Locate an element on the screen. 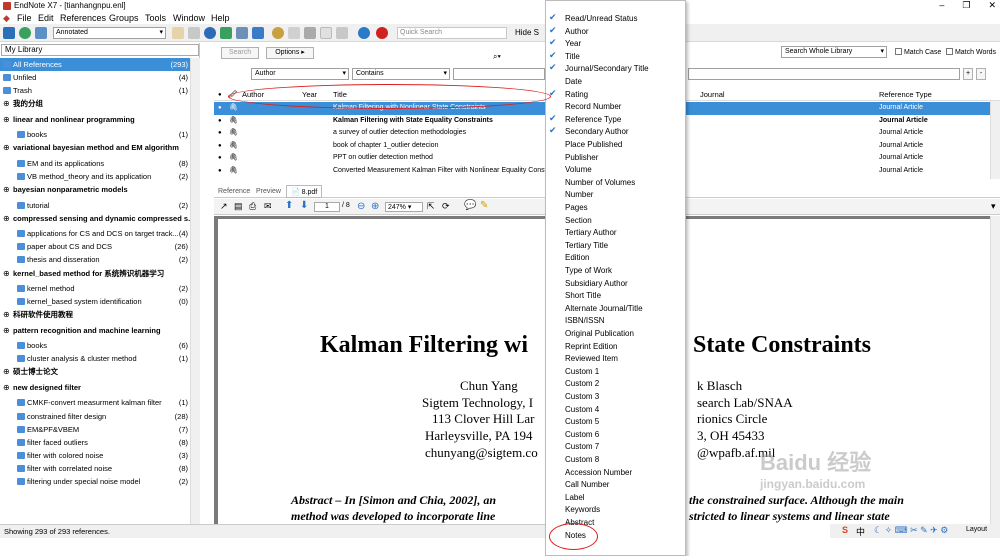 The height and width of the screenshot is (556, 1000). column-option-keywords: Keywords is located at coordinates (582, 509).